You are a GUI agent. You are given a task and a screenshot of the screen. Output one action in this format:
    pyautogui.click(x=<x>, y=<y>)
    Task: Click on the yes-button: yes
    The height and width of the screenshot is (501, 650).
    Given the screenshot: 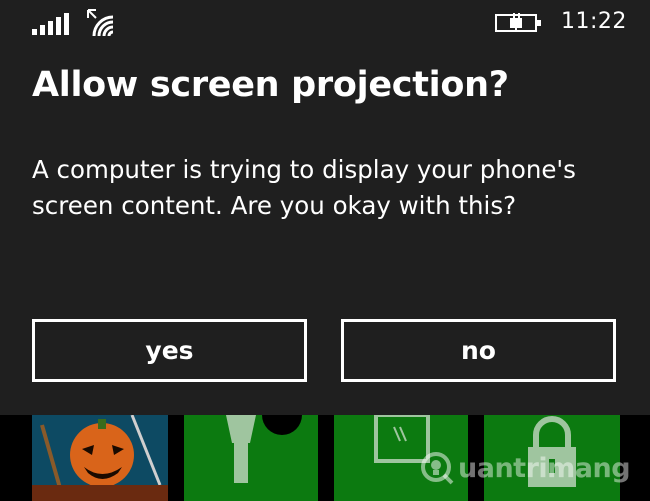 What is the action you would take?
    pyautogui.click(x=169, y=350)
    